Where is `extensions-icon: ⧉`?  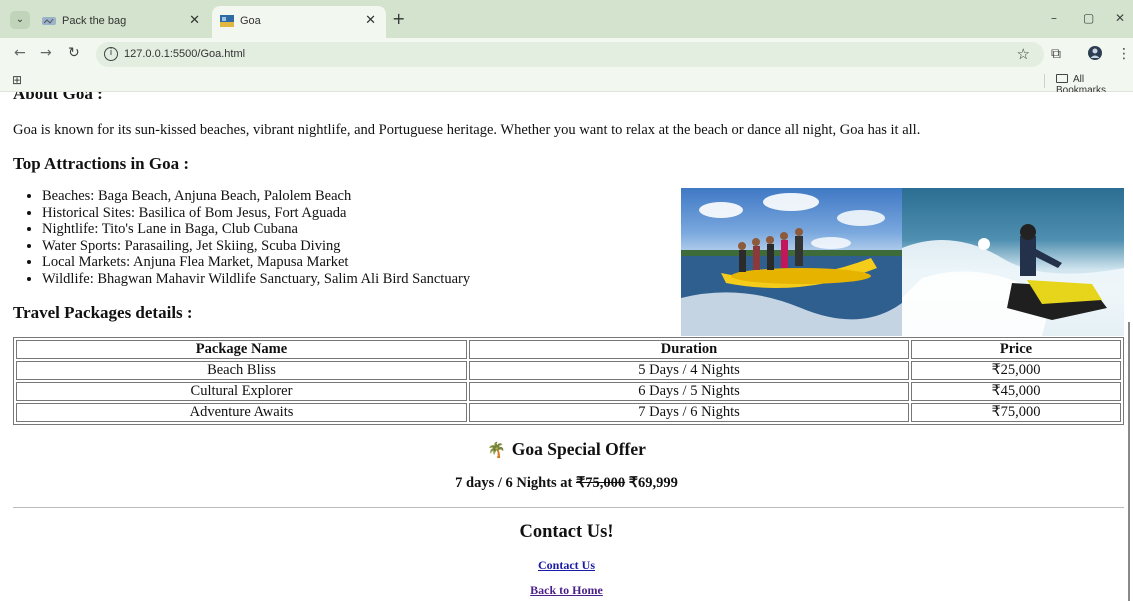 extensions-icon: ⧉ is located at coordinates (1056, 54).